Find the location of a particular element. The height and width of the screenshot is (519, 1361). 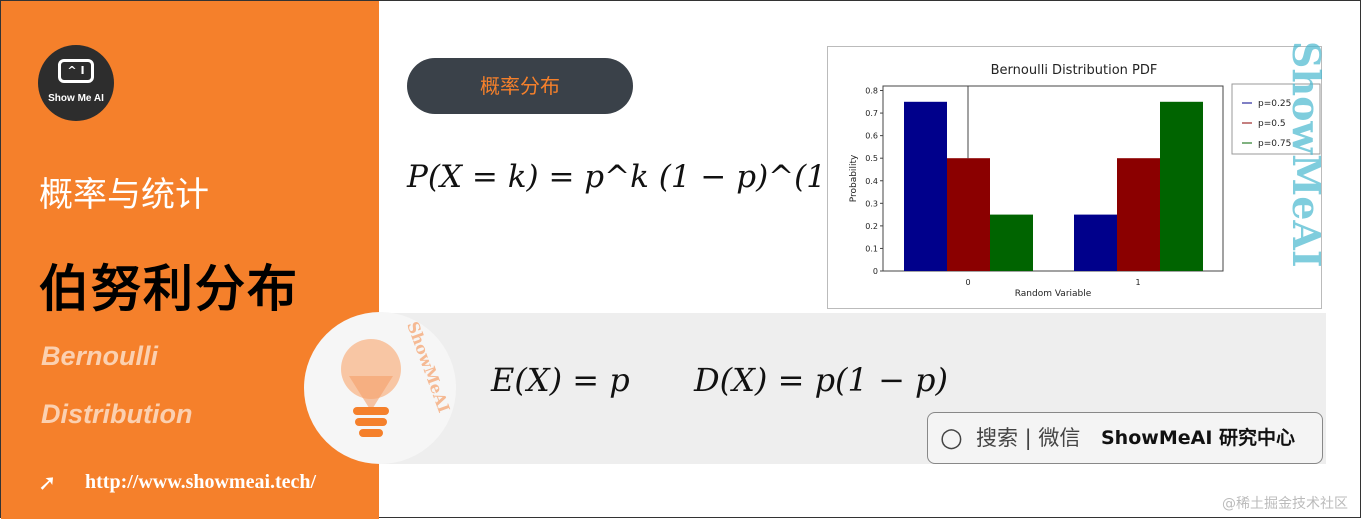

variance-formula: D(X) = p(1 − p) is located at coordinates (821, 380).